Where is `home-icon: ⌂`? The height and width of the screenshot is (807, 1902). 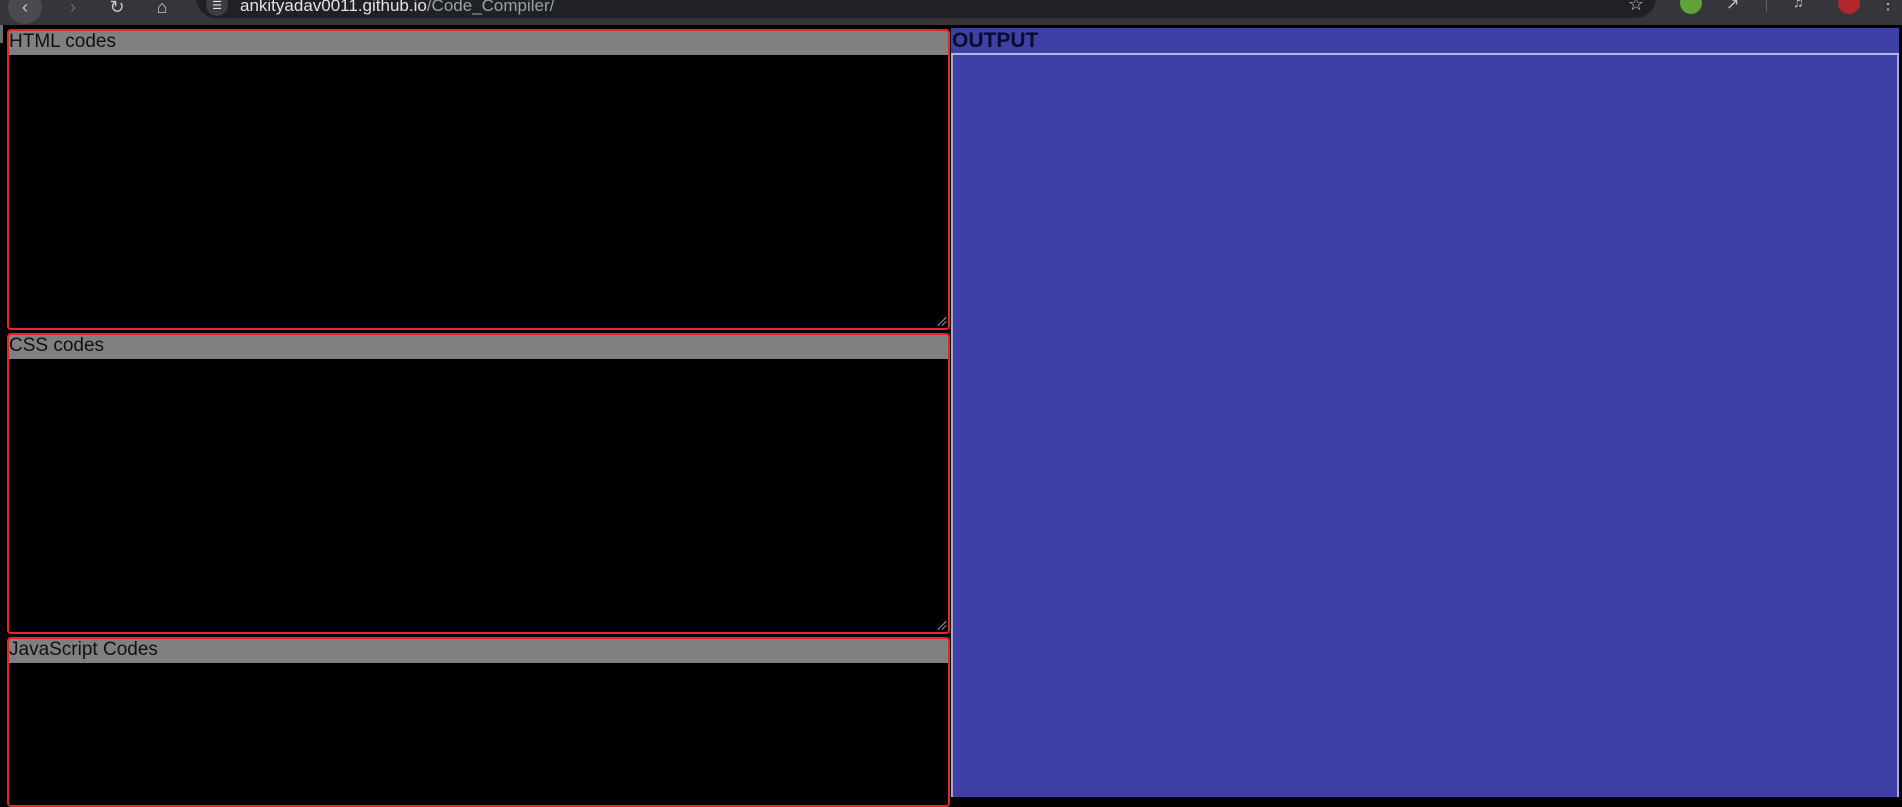 home-icon: ⌂ is located at coordinates (162, 8).